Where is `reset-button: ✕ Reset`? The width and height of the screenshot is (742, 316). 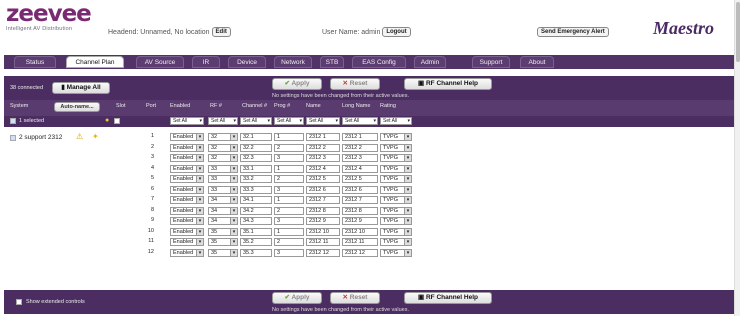 reset-button: ✕ Reset is located at coordinates (355, 84).